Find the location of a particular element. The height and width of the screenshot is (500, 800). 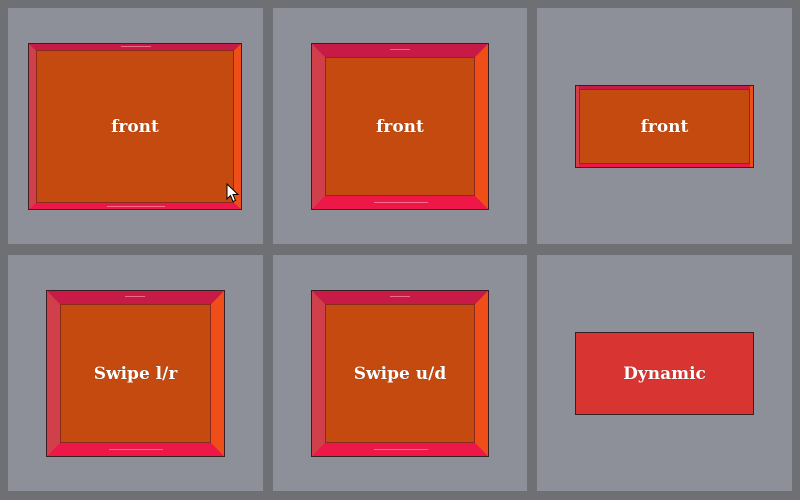

cube-label: Swipe u/d is located at coordinates (400, 373).